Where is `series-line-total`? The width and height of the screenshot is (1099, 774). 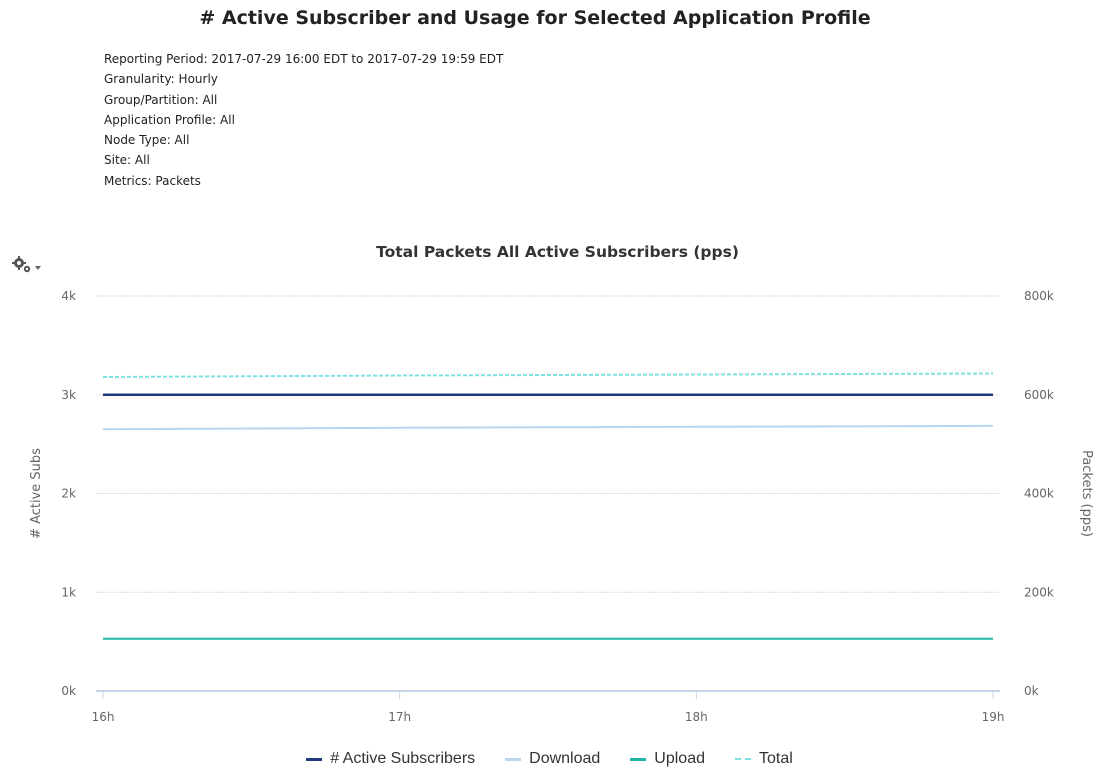 series-line-total is located at coordinates (548, 375).